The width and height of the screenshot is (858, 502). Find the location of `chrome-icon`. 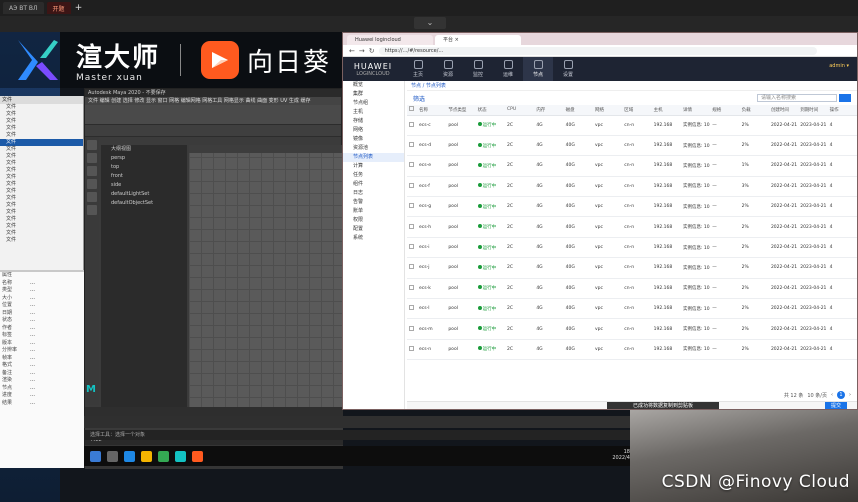

chrome-icon is located at coordinates (163, 456).